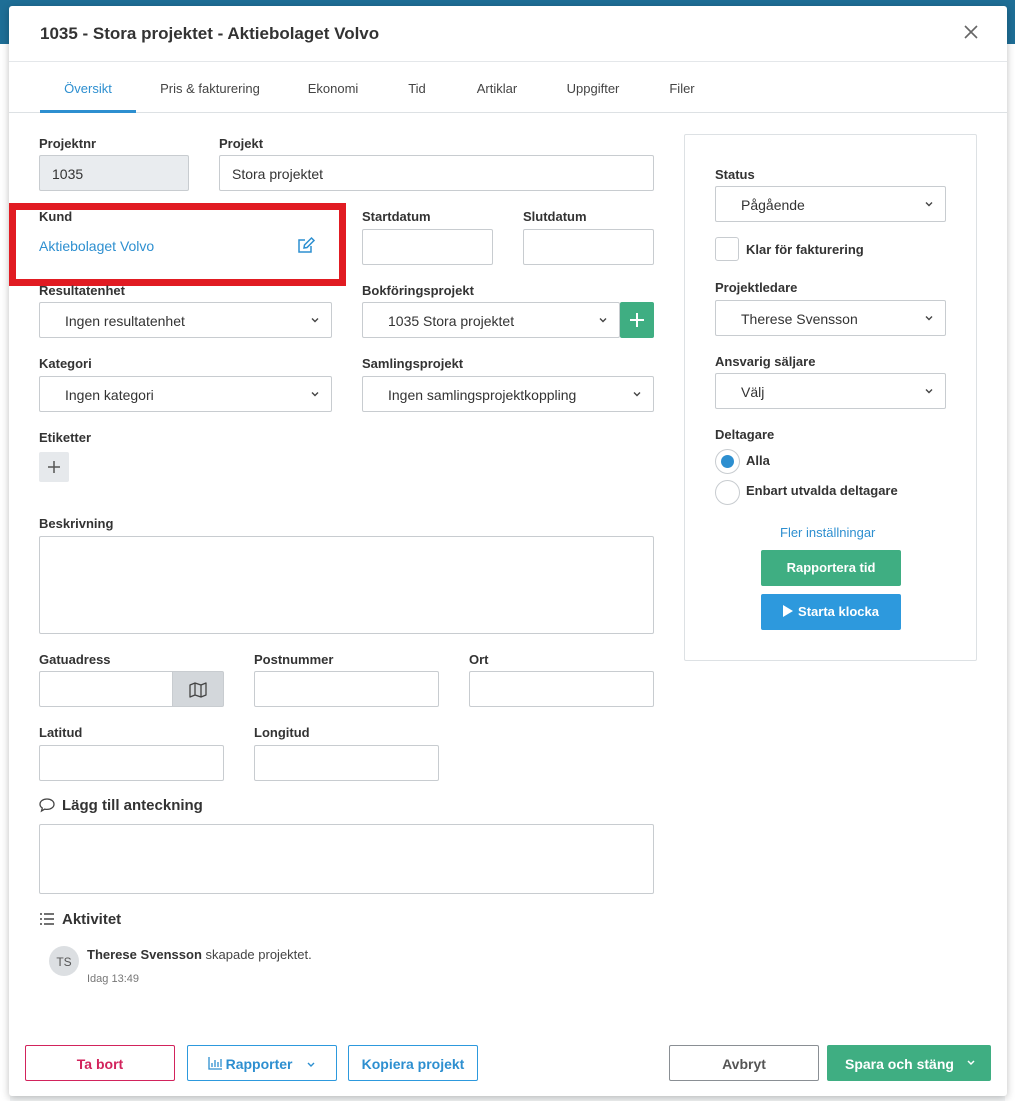 This screenshot has height=1101, width=1015. What do you see at coordinates (830, 391) in the screenshot?
I see `ansvarig-saljare-select: Välj` at bounding box center [830, 391].